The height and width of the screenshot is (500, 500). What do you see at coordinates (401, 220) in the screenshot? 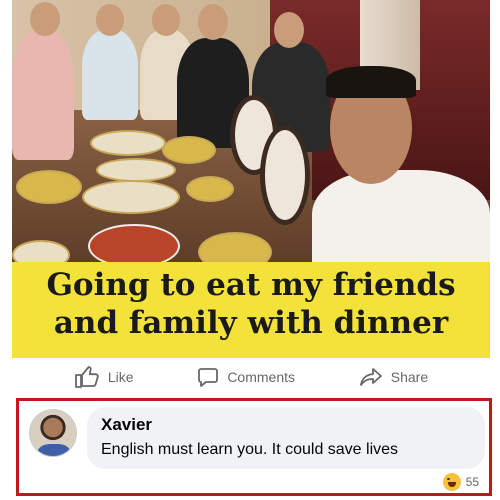
I see `photo-selfie-person-shirt` at bounding box center [401, 220].